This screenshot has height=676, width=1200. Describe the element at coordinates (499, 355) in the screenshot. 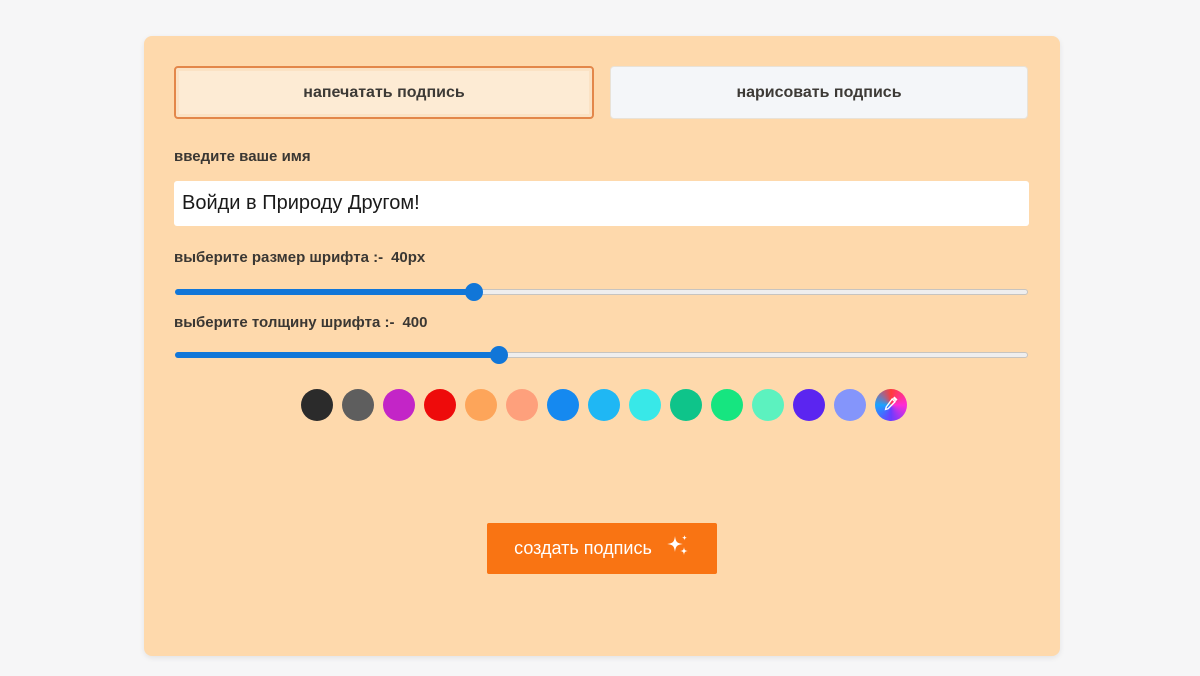

I see `font-weight-slider-thumb` at that location.